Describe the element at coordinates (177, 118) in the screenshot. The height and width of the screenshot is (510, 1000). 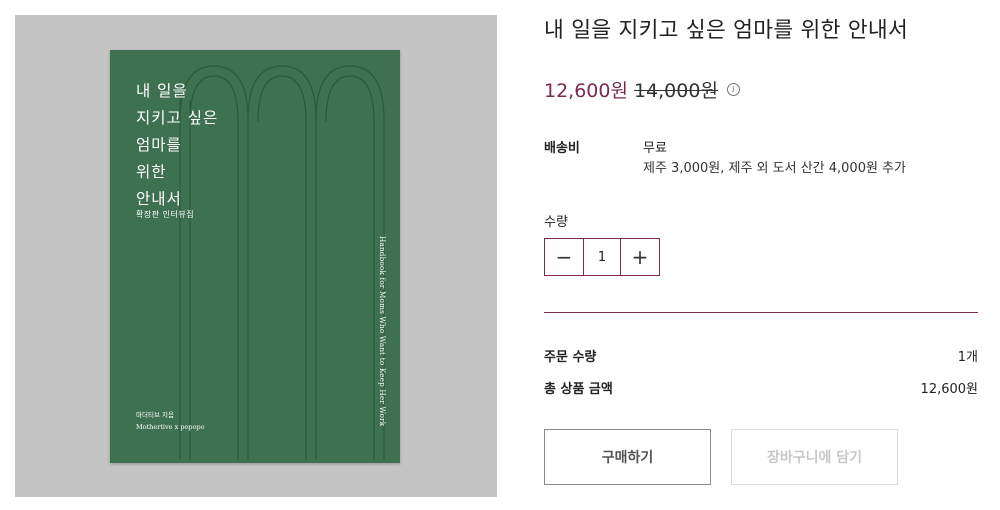
I see `cover-title-line: 지키고 싶은` at that location.